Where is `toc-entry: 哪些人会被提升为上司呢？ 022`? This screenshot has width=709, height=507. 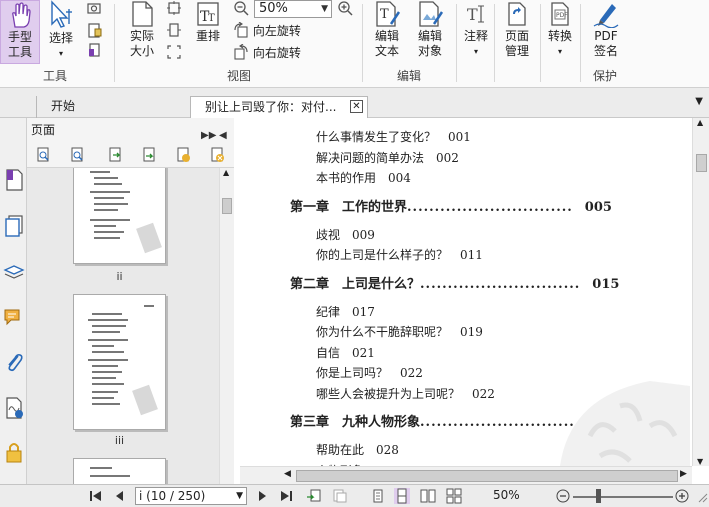
toc-entry: 哪些人会被提升为上司呢？ 022 is located at coordinates (405, 393).